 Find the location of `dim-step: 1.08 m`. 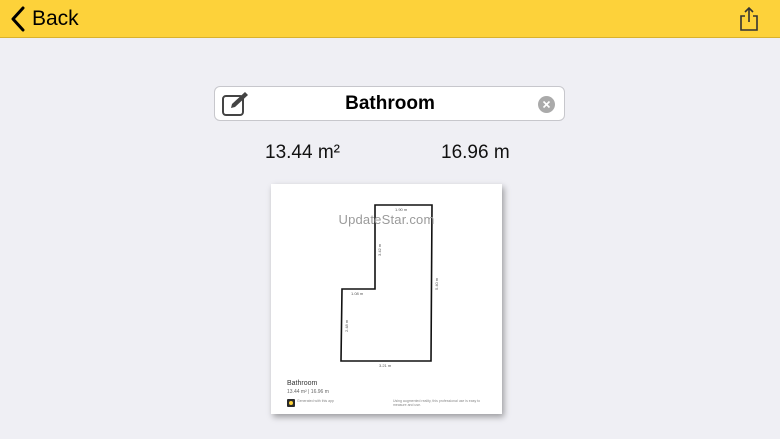

dim-step: 1.08 m is located at coordinates (357, 293).